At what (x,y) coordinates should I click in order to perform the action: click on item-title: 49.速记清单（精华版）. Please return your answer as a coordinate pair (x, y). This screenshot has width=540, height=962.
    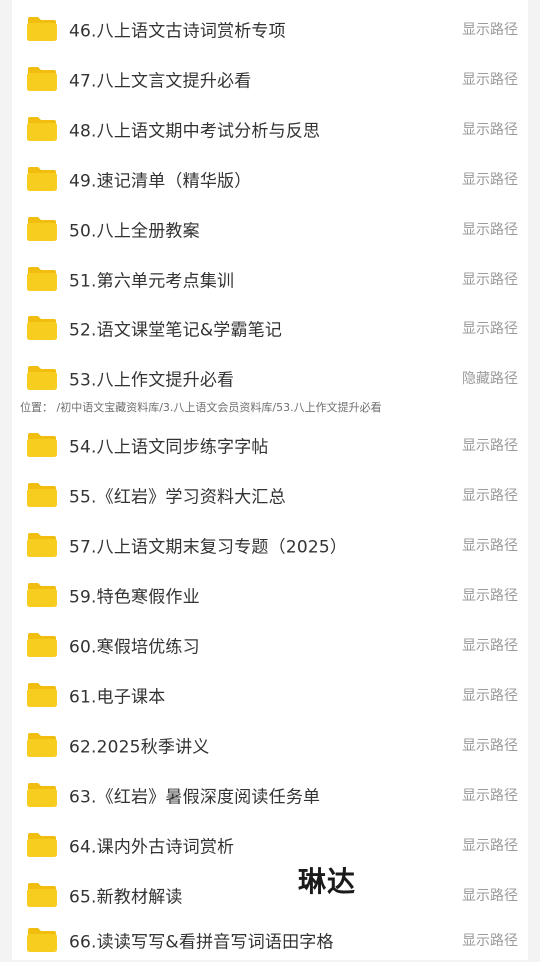
    Looking at the image, I should click on (160, 181).